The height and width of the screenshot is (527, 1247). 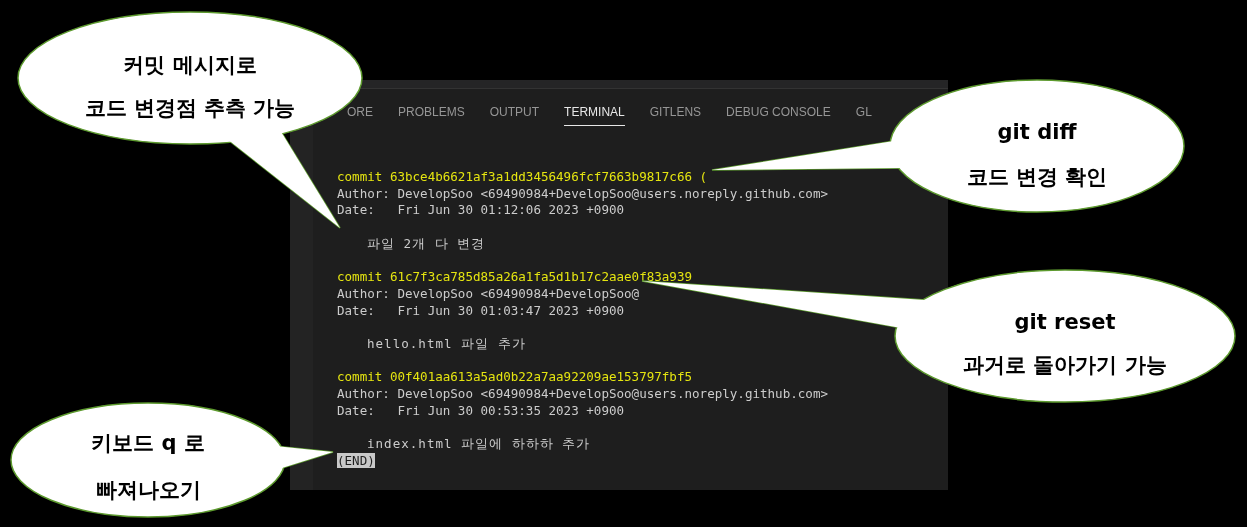 I want to click on bubble-text: git reset, so click(x=1065, y=322).